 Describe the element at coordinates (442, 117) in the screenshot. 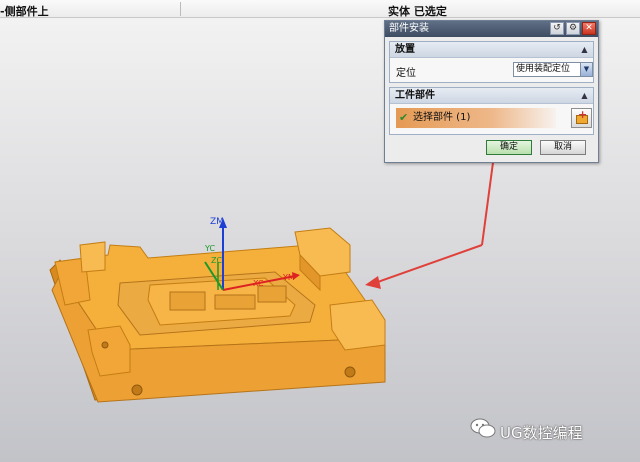

I see `select-part-text: 选择部件 (1)` at that location.